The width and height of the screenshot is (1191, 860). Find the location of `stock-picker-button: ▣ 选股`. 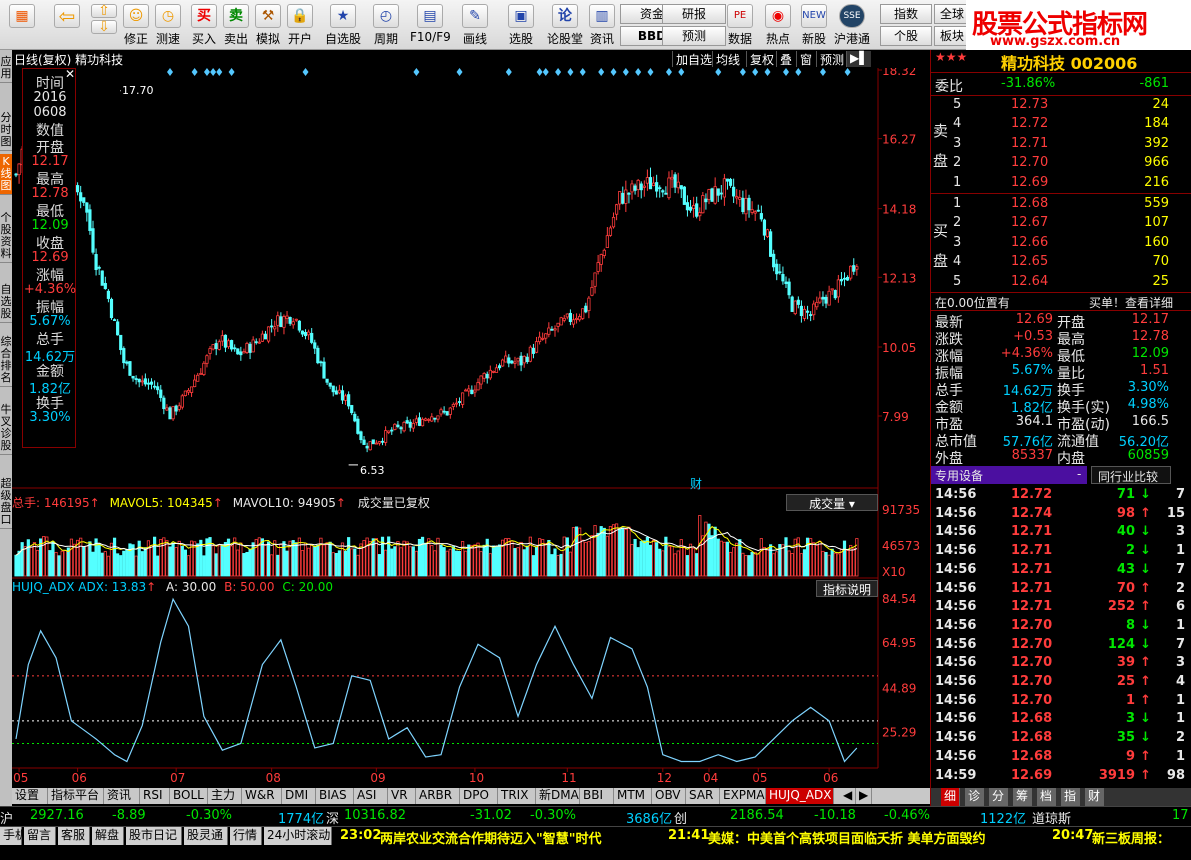

stock-picker-button: ▣ 选股 is located at coordinates (521, 25).